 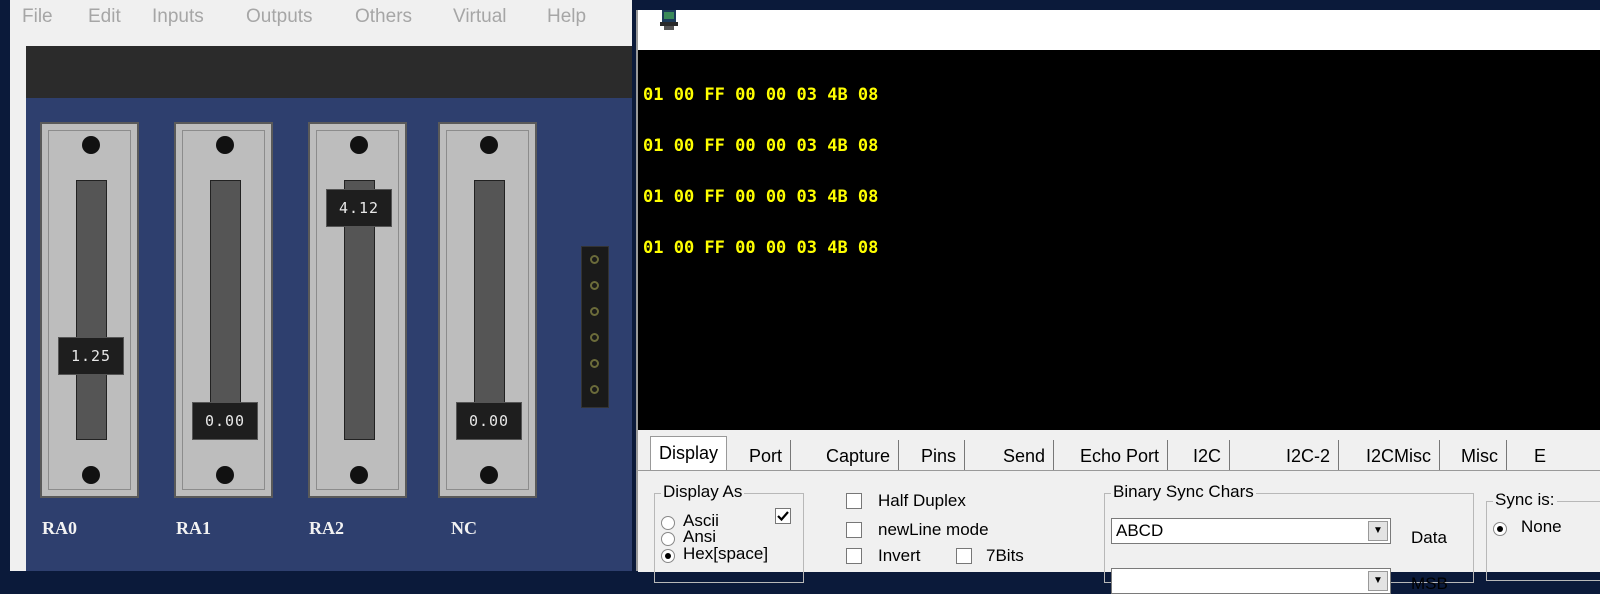 What do you see at coordinates (329, 72) in the screenshot?
I see `toolbar-strip` at bounding box center [329, 72].